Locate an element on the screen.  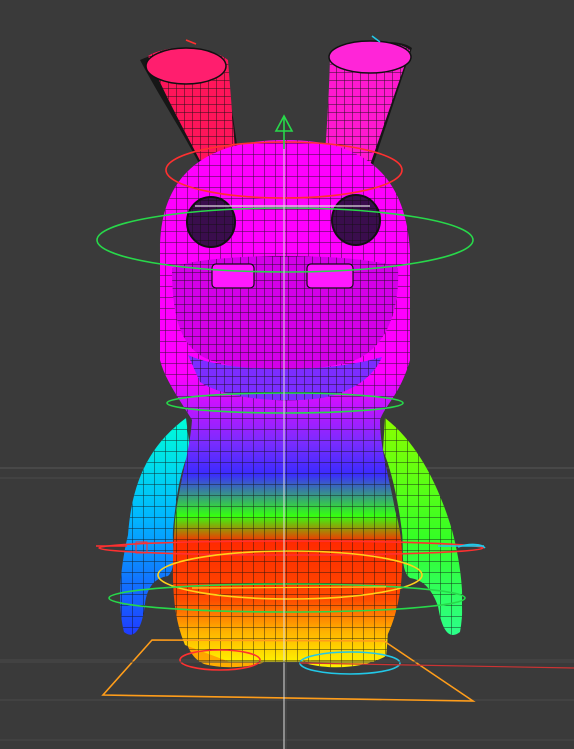
right-eye is located at coordinates (356, 220).